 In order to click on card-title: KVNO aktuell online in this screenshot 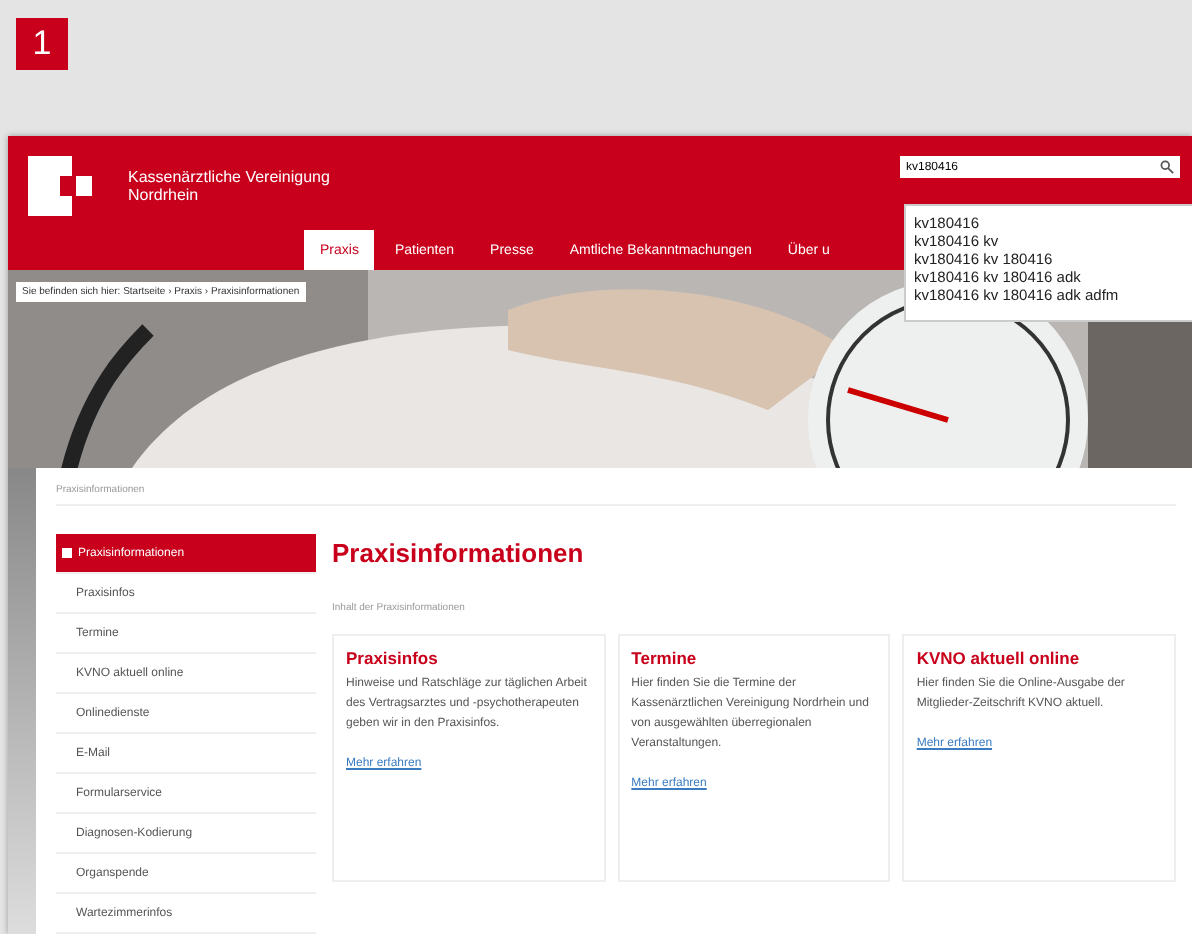, I will do `click(999, 658)`.